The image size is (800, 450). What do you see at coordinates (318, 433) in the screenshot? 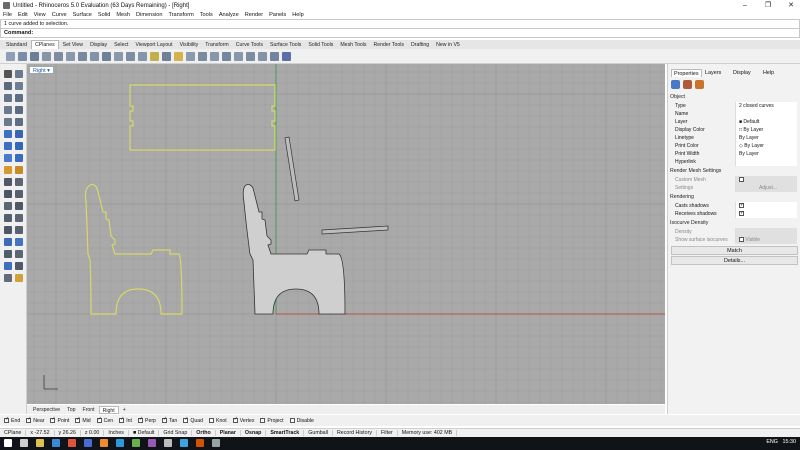
I see `gumball-toggle: Gumball` at bounding box center [318, 433].